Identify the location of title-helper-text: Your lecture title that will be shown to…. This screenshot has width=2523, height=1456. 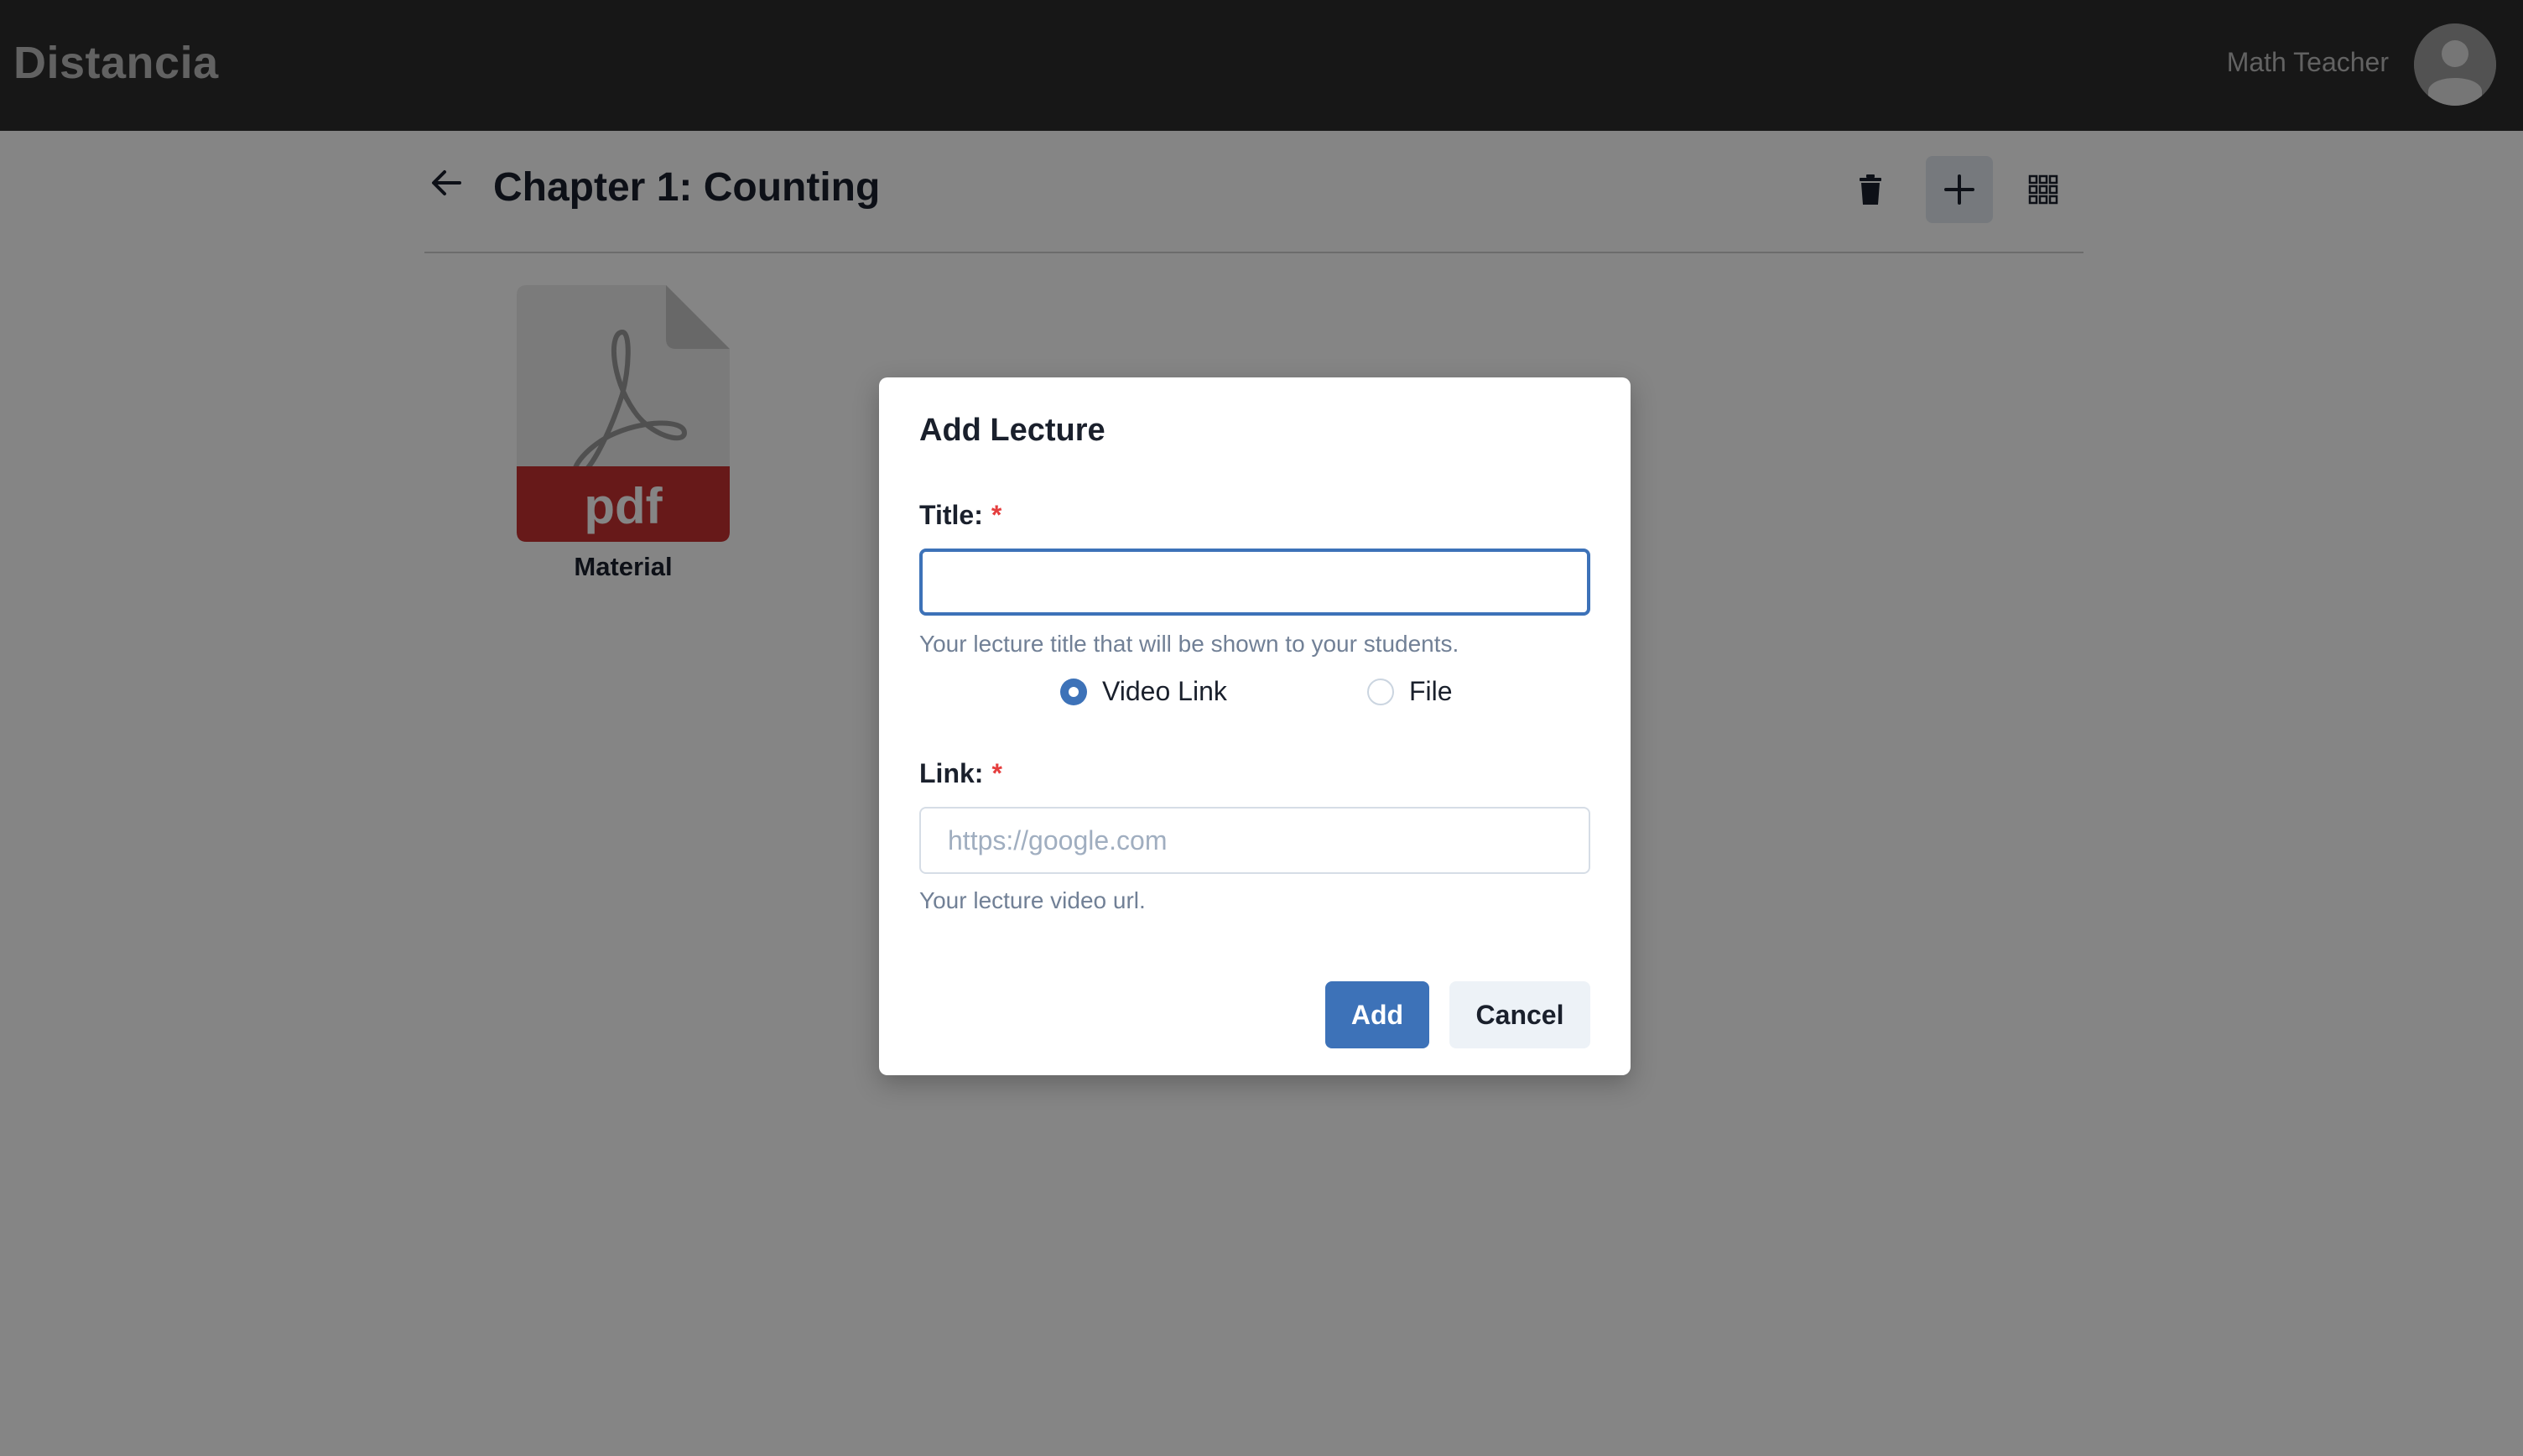
(1189, 644).